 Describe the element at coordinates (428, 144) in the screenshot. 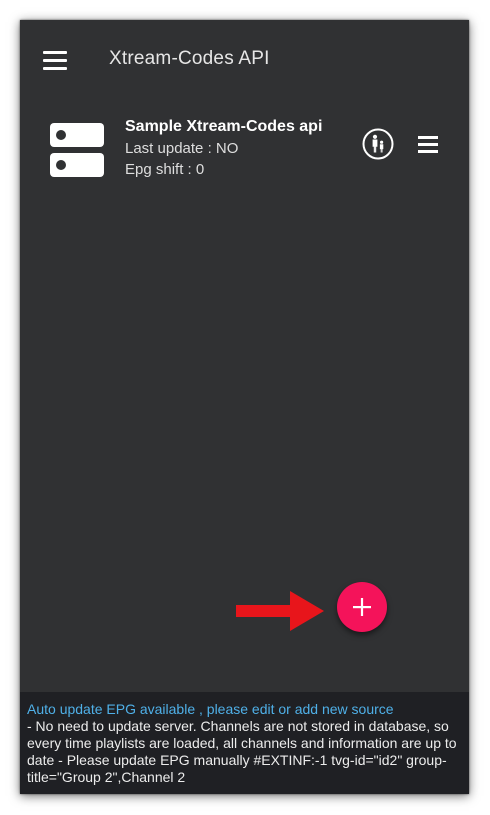

I see `item-menu-icon` at that location.